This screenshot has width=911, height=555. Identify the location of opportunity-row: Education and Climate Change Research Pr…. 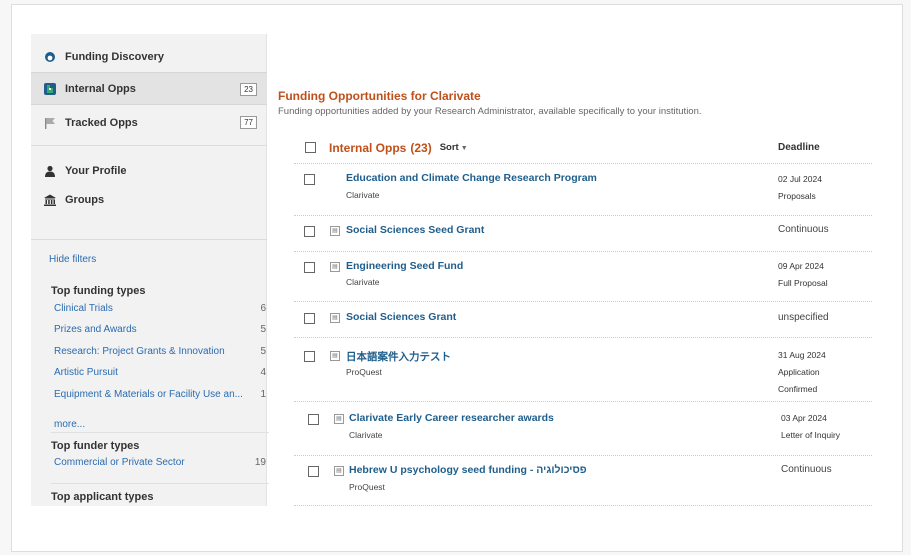
(583, 190).